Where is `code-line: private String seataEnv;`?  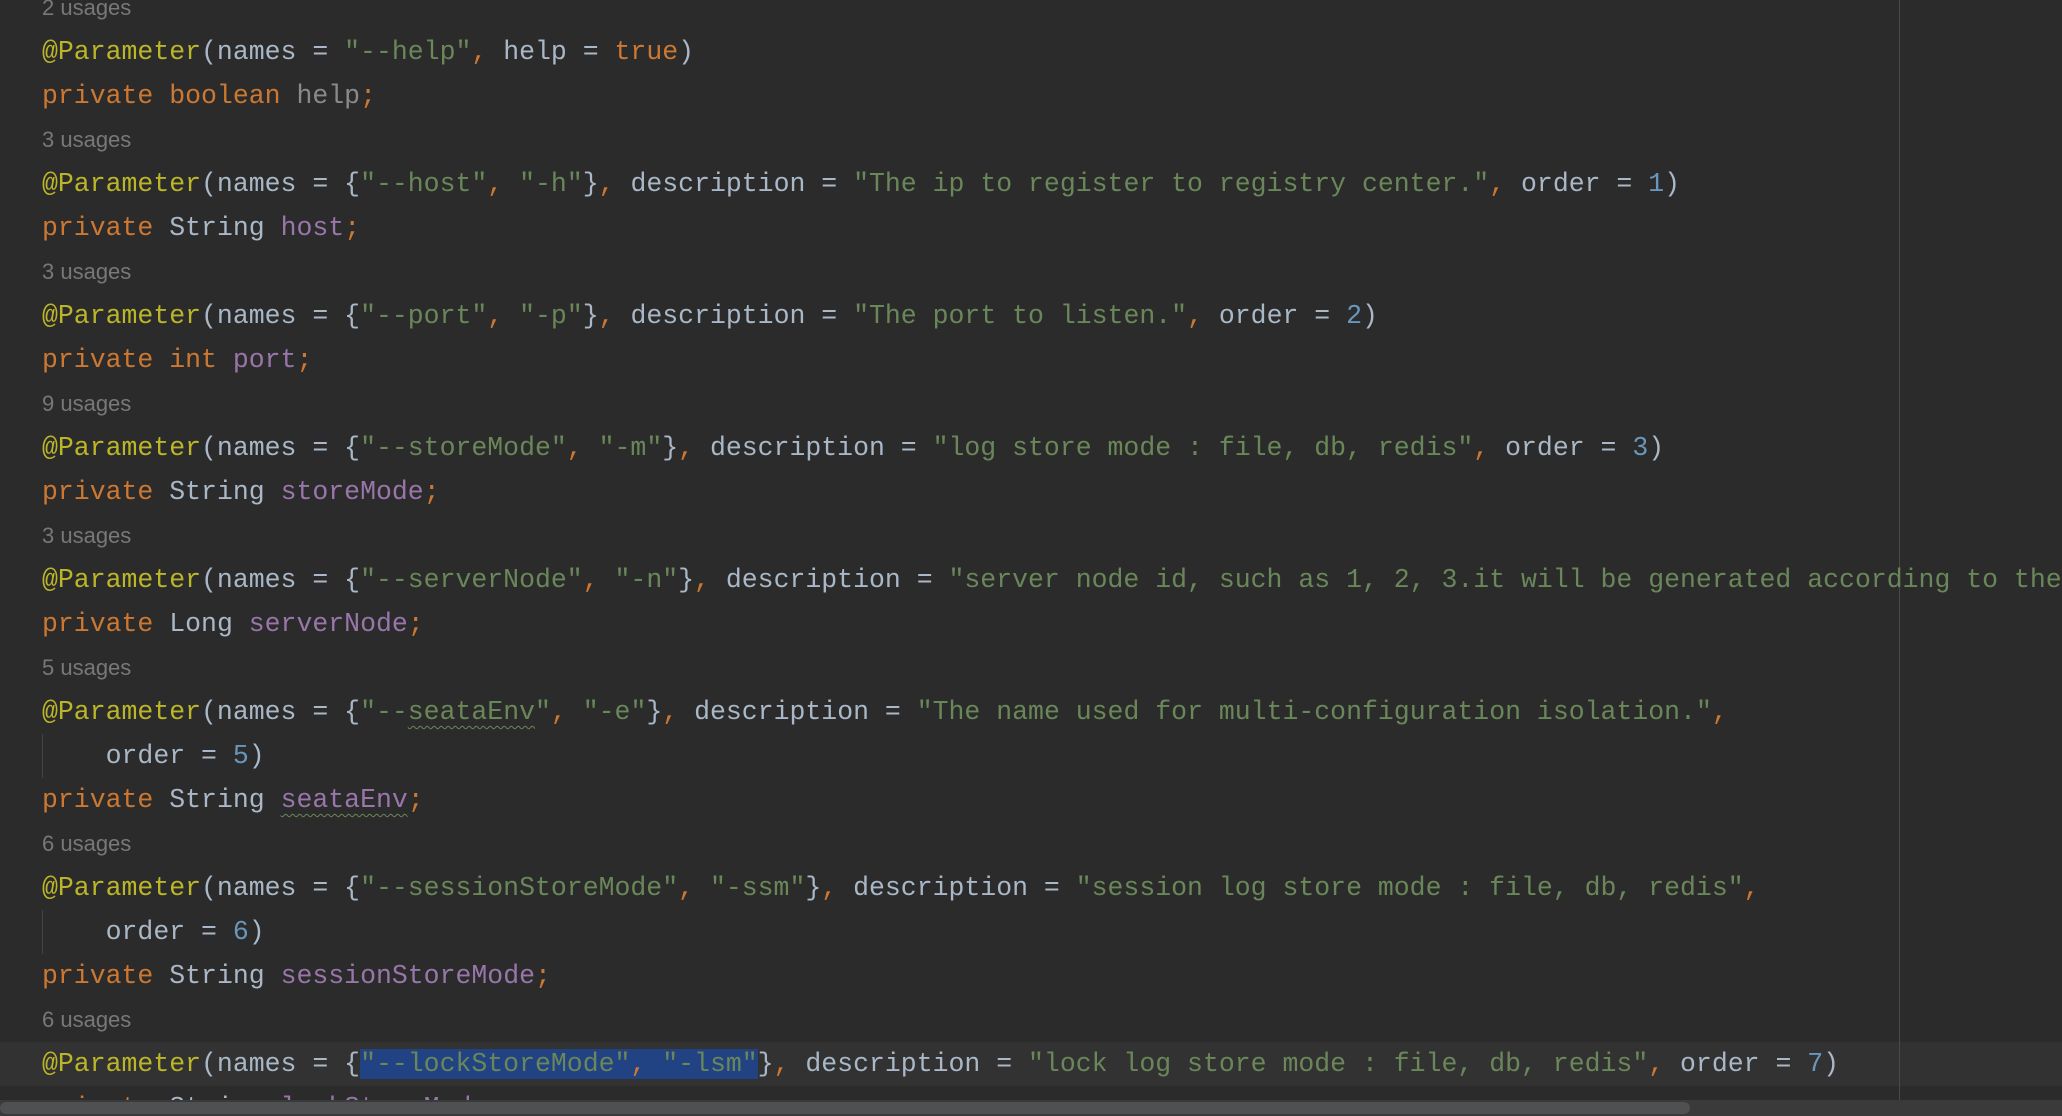
code-line: private String seataEnv; is located at coordinates (233, 800).